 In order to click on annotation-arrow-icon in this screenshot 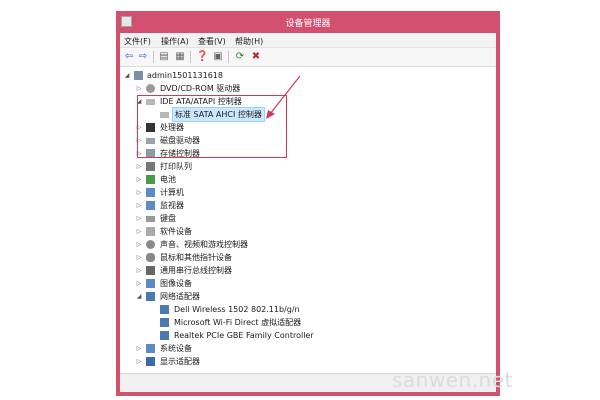, I will do `click(283, 97)`.